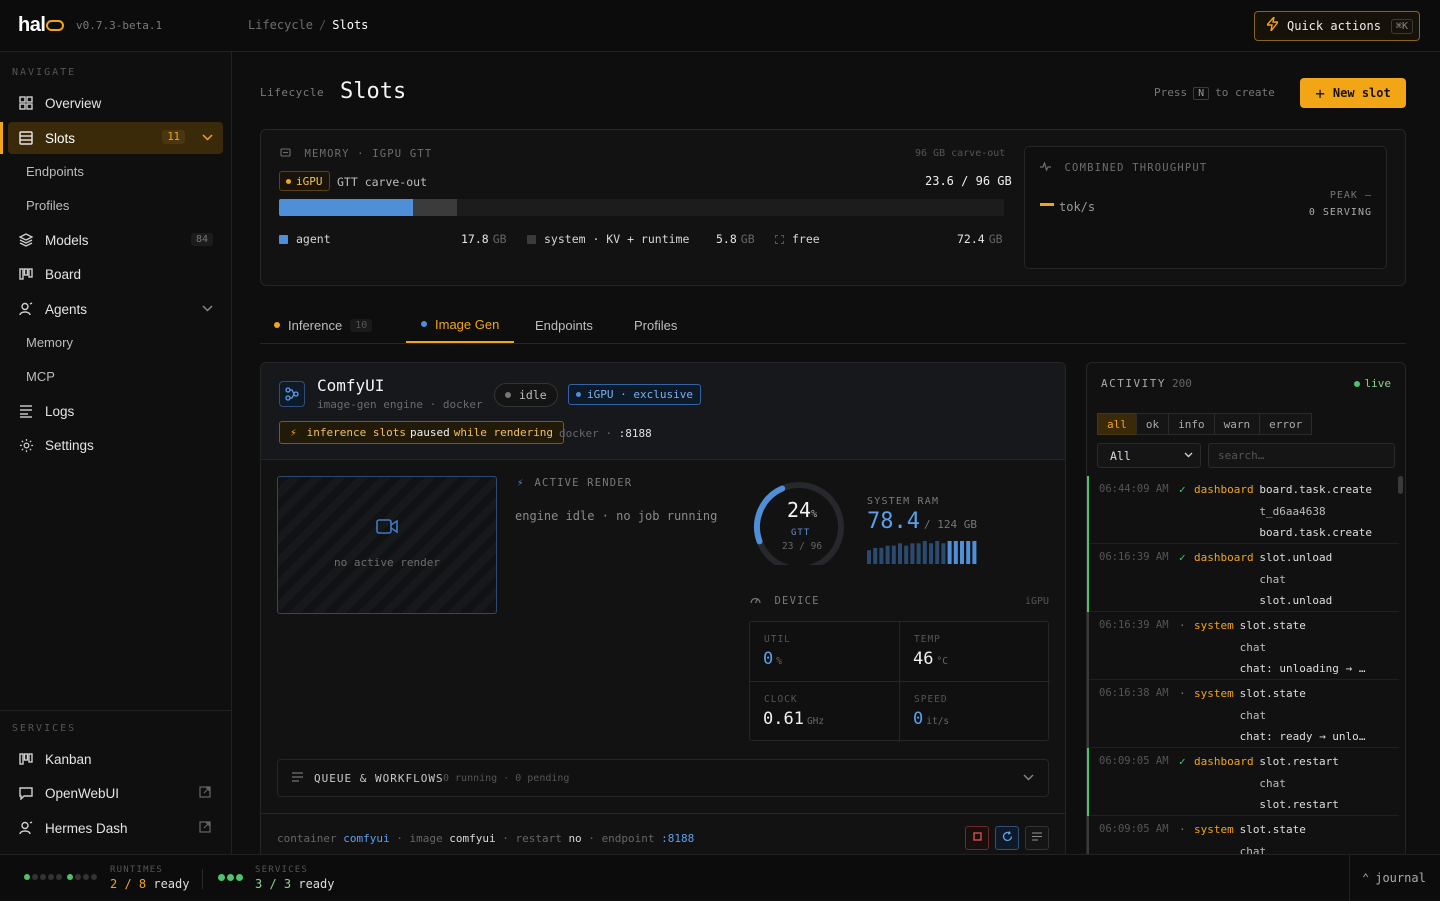 This screenshot has width=1440, height=901. Describe the element at coordinates (115, 309) in the screenshot. I see `sidebar-item-agents: Agents` at that location.